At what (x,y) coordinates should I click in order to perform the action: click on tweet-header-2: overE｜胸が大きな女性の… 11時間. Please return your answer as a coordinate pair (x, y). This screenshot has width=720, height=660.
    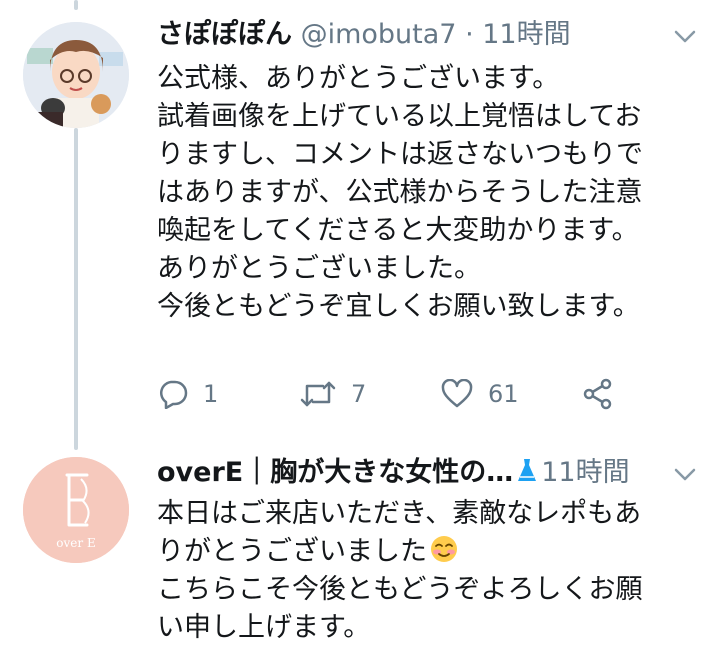
    Looking at the image, I should click on (393, 473).